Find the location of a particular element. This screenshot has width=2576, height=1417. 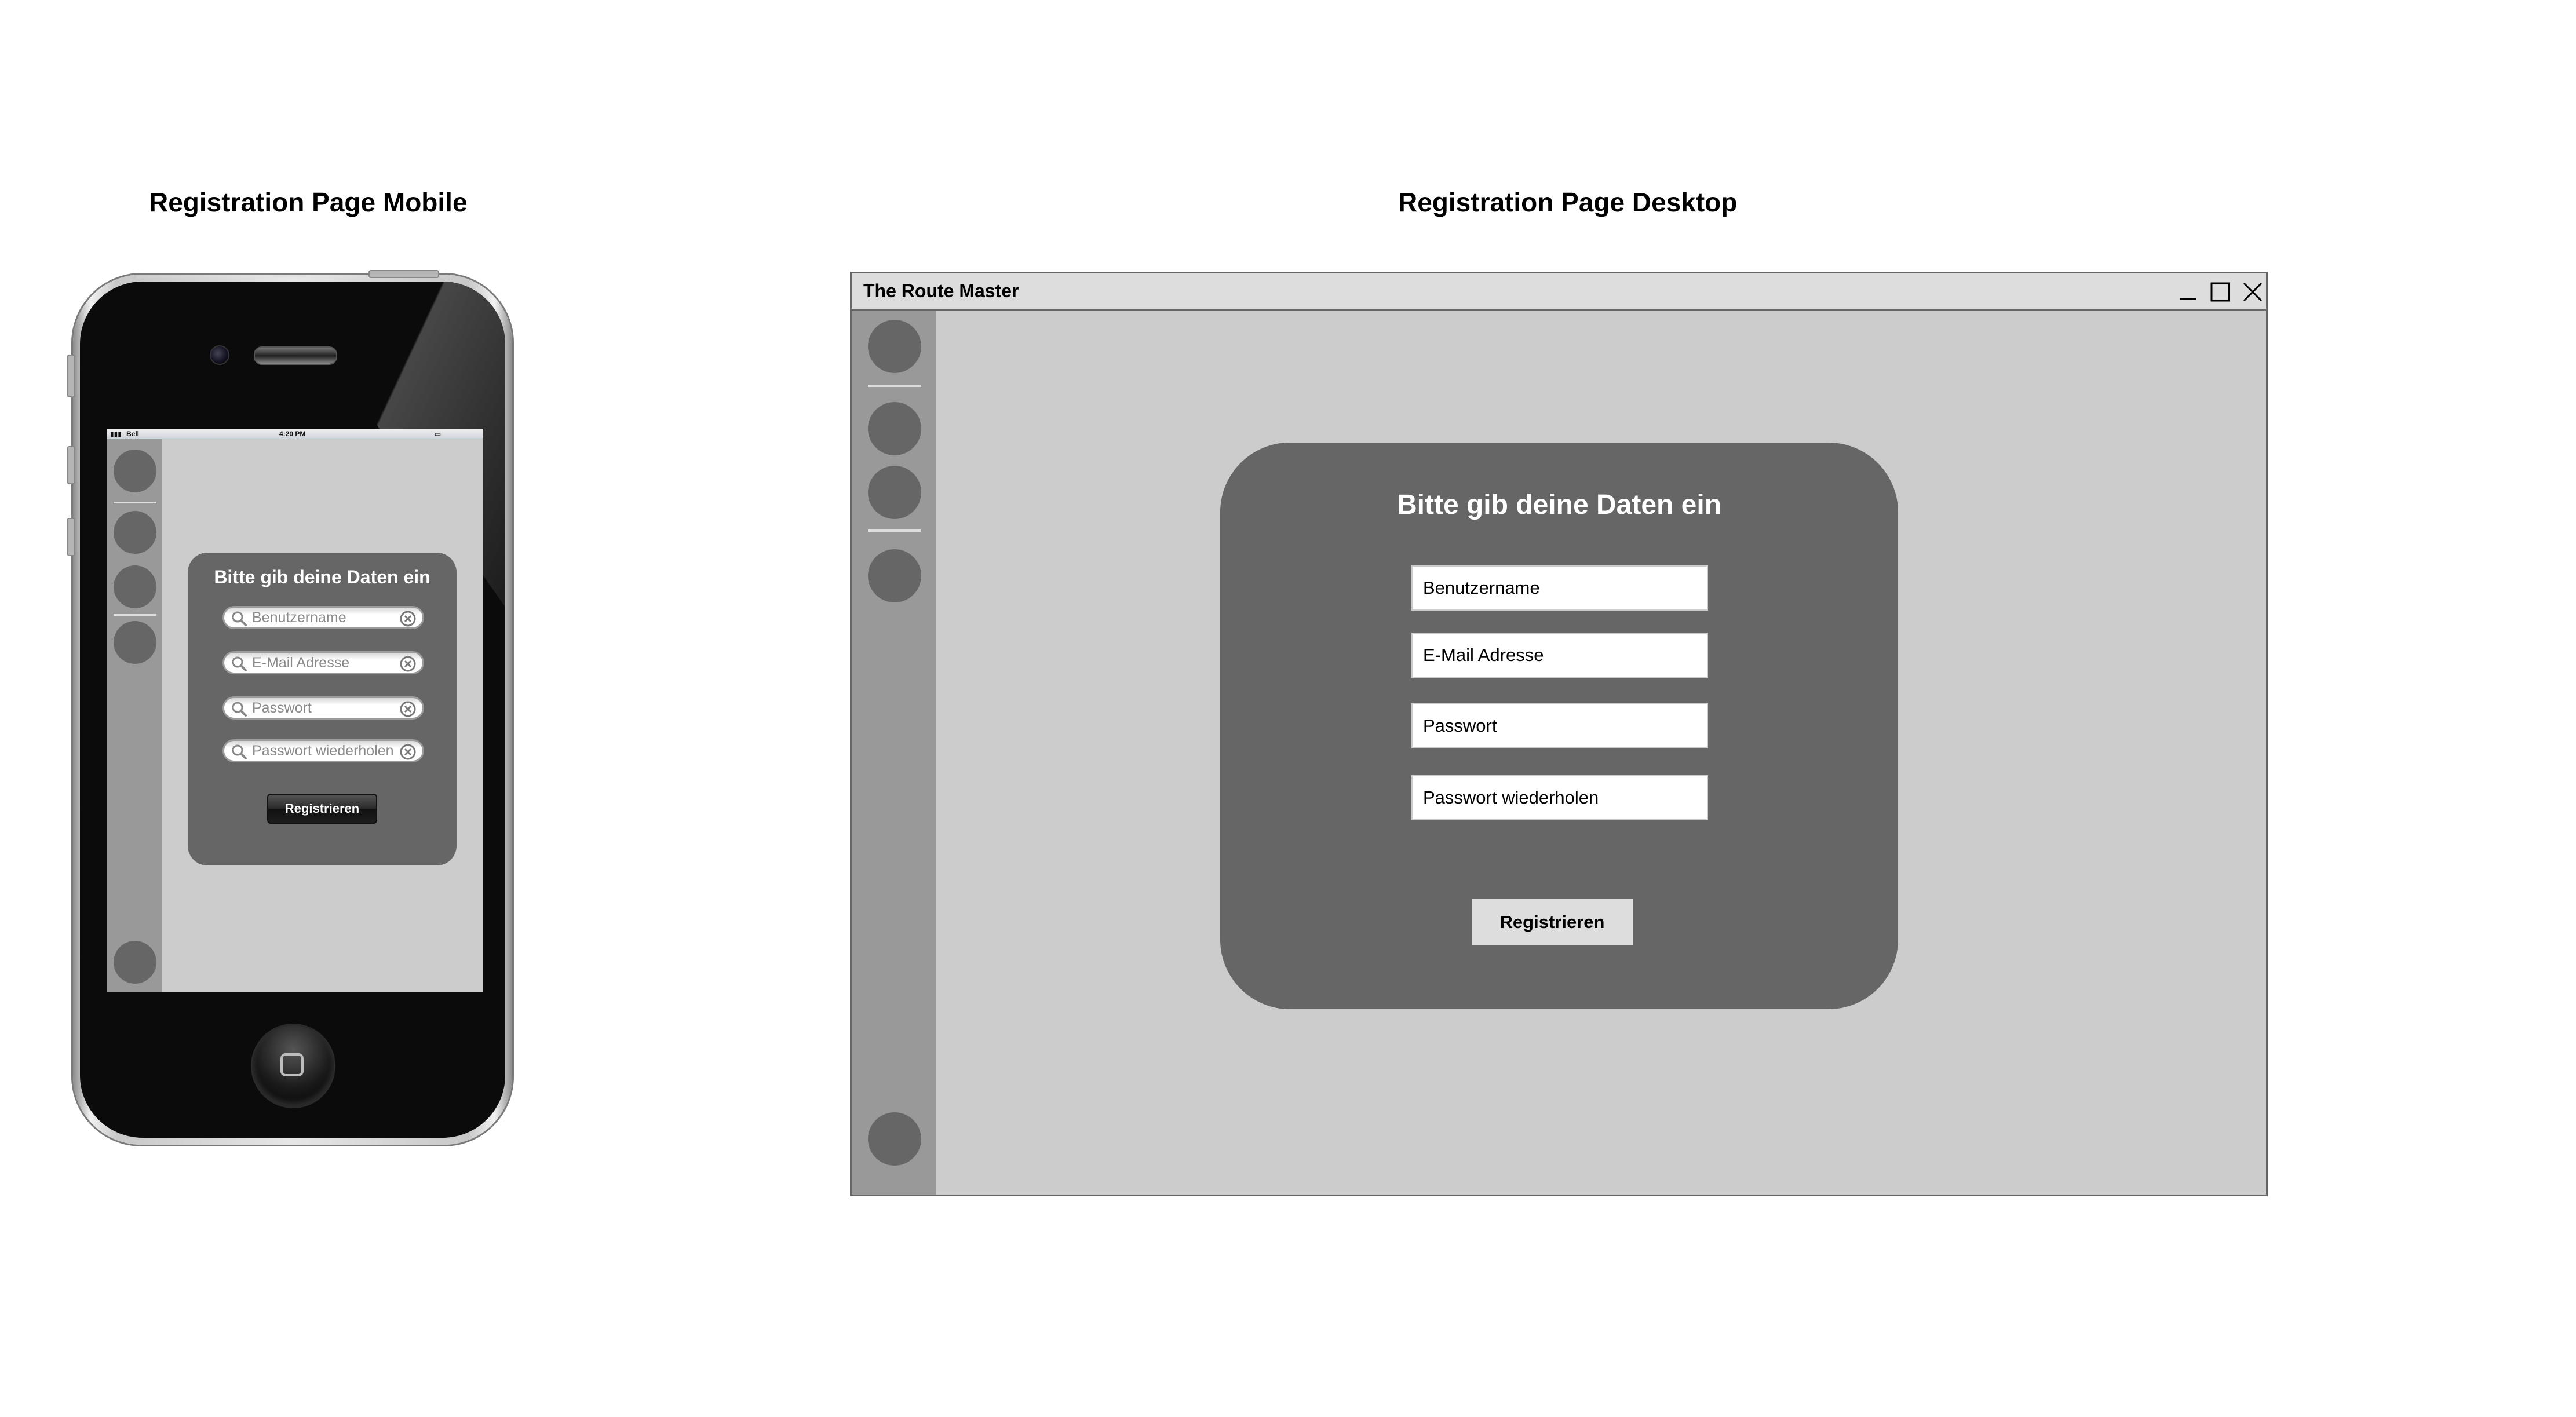

home-square-icon is located at coordinates (292, 1064).